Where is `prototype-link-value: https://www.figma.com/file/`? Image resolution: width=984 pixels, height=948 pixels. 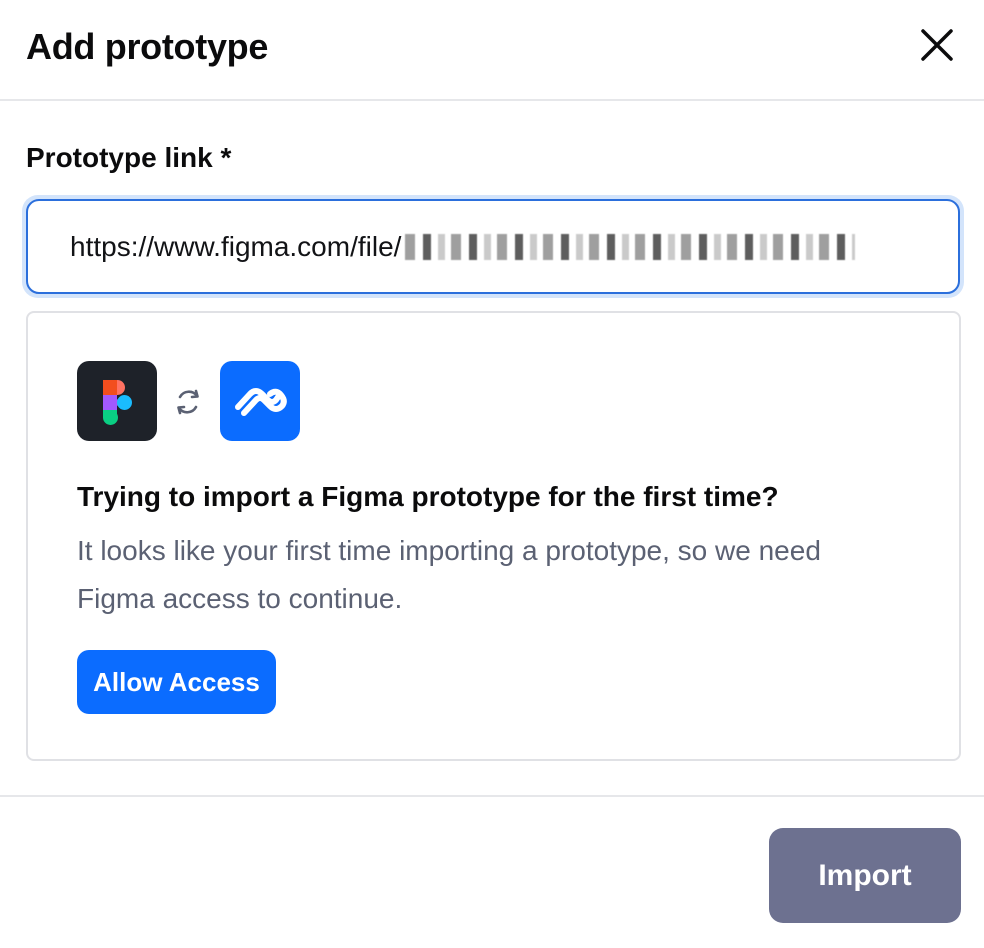 prototype-link-value: https://www.figma.com/file/ is located at coordinates (236, 246).